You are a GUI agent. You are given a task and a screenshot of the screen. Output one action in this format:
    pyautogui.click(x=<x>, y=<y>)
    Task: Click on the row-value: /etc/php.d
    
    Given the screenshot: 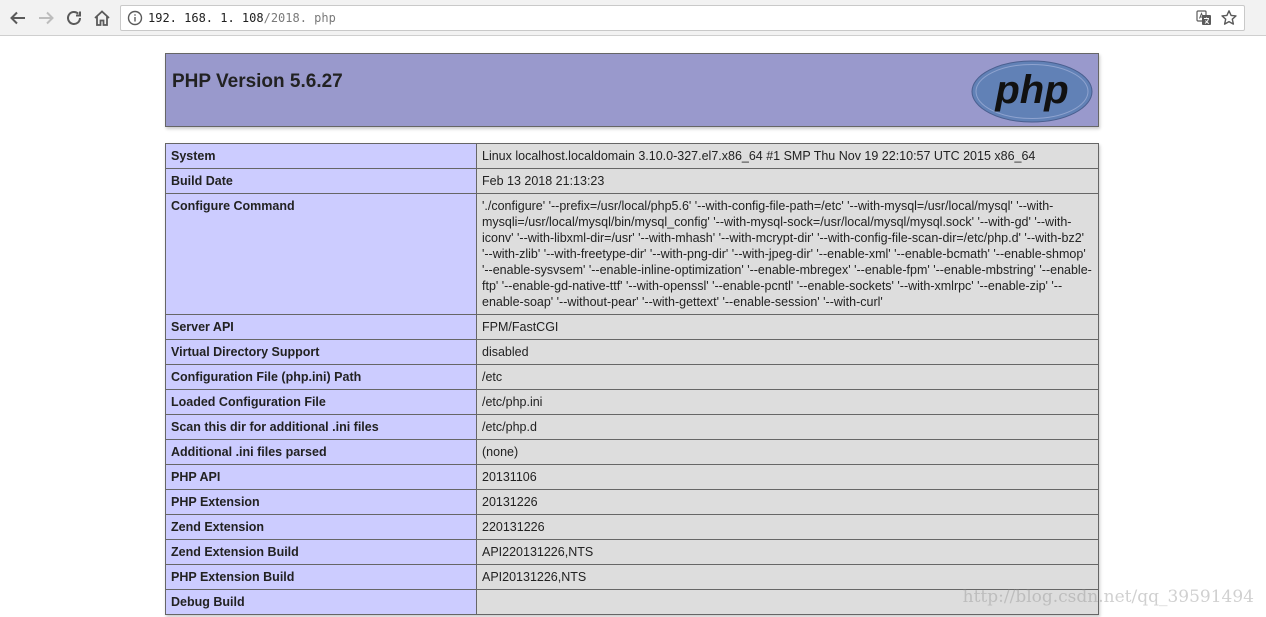 What is the action you would take?
    pyautogui.click(x=787, y=427)
    